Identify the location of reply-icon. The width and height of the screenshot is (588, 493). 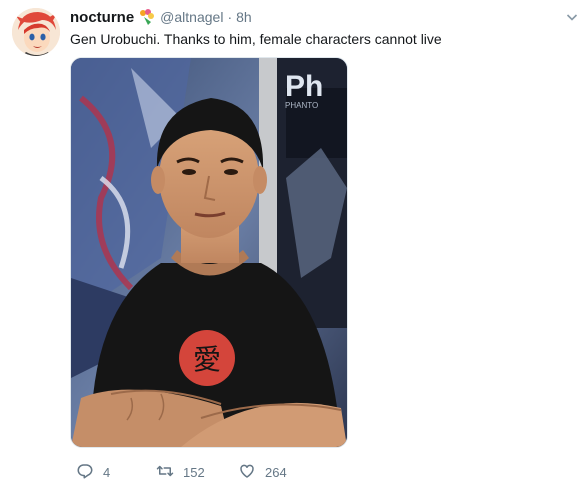
(85, 472).